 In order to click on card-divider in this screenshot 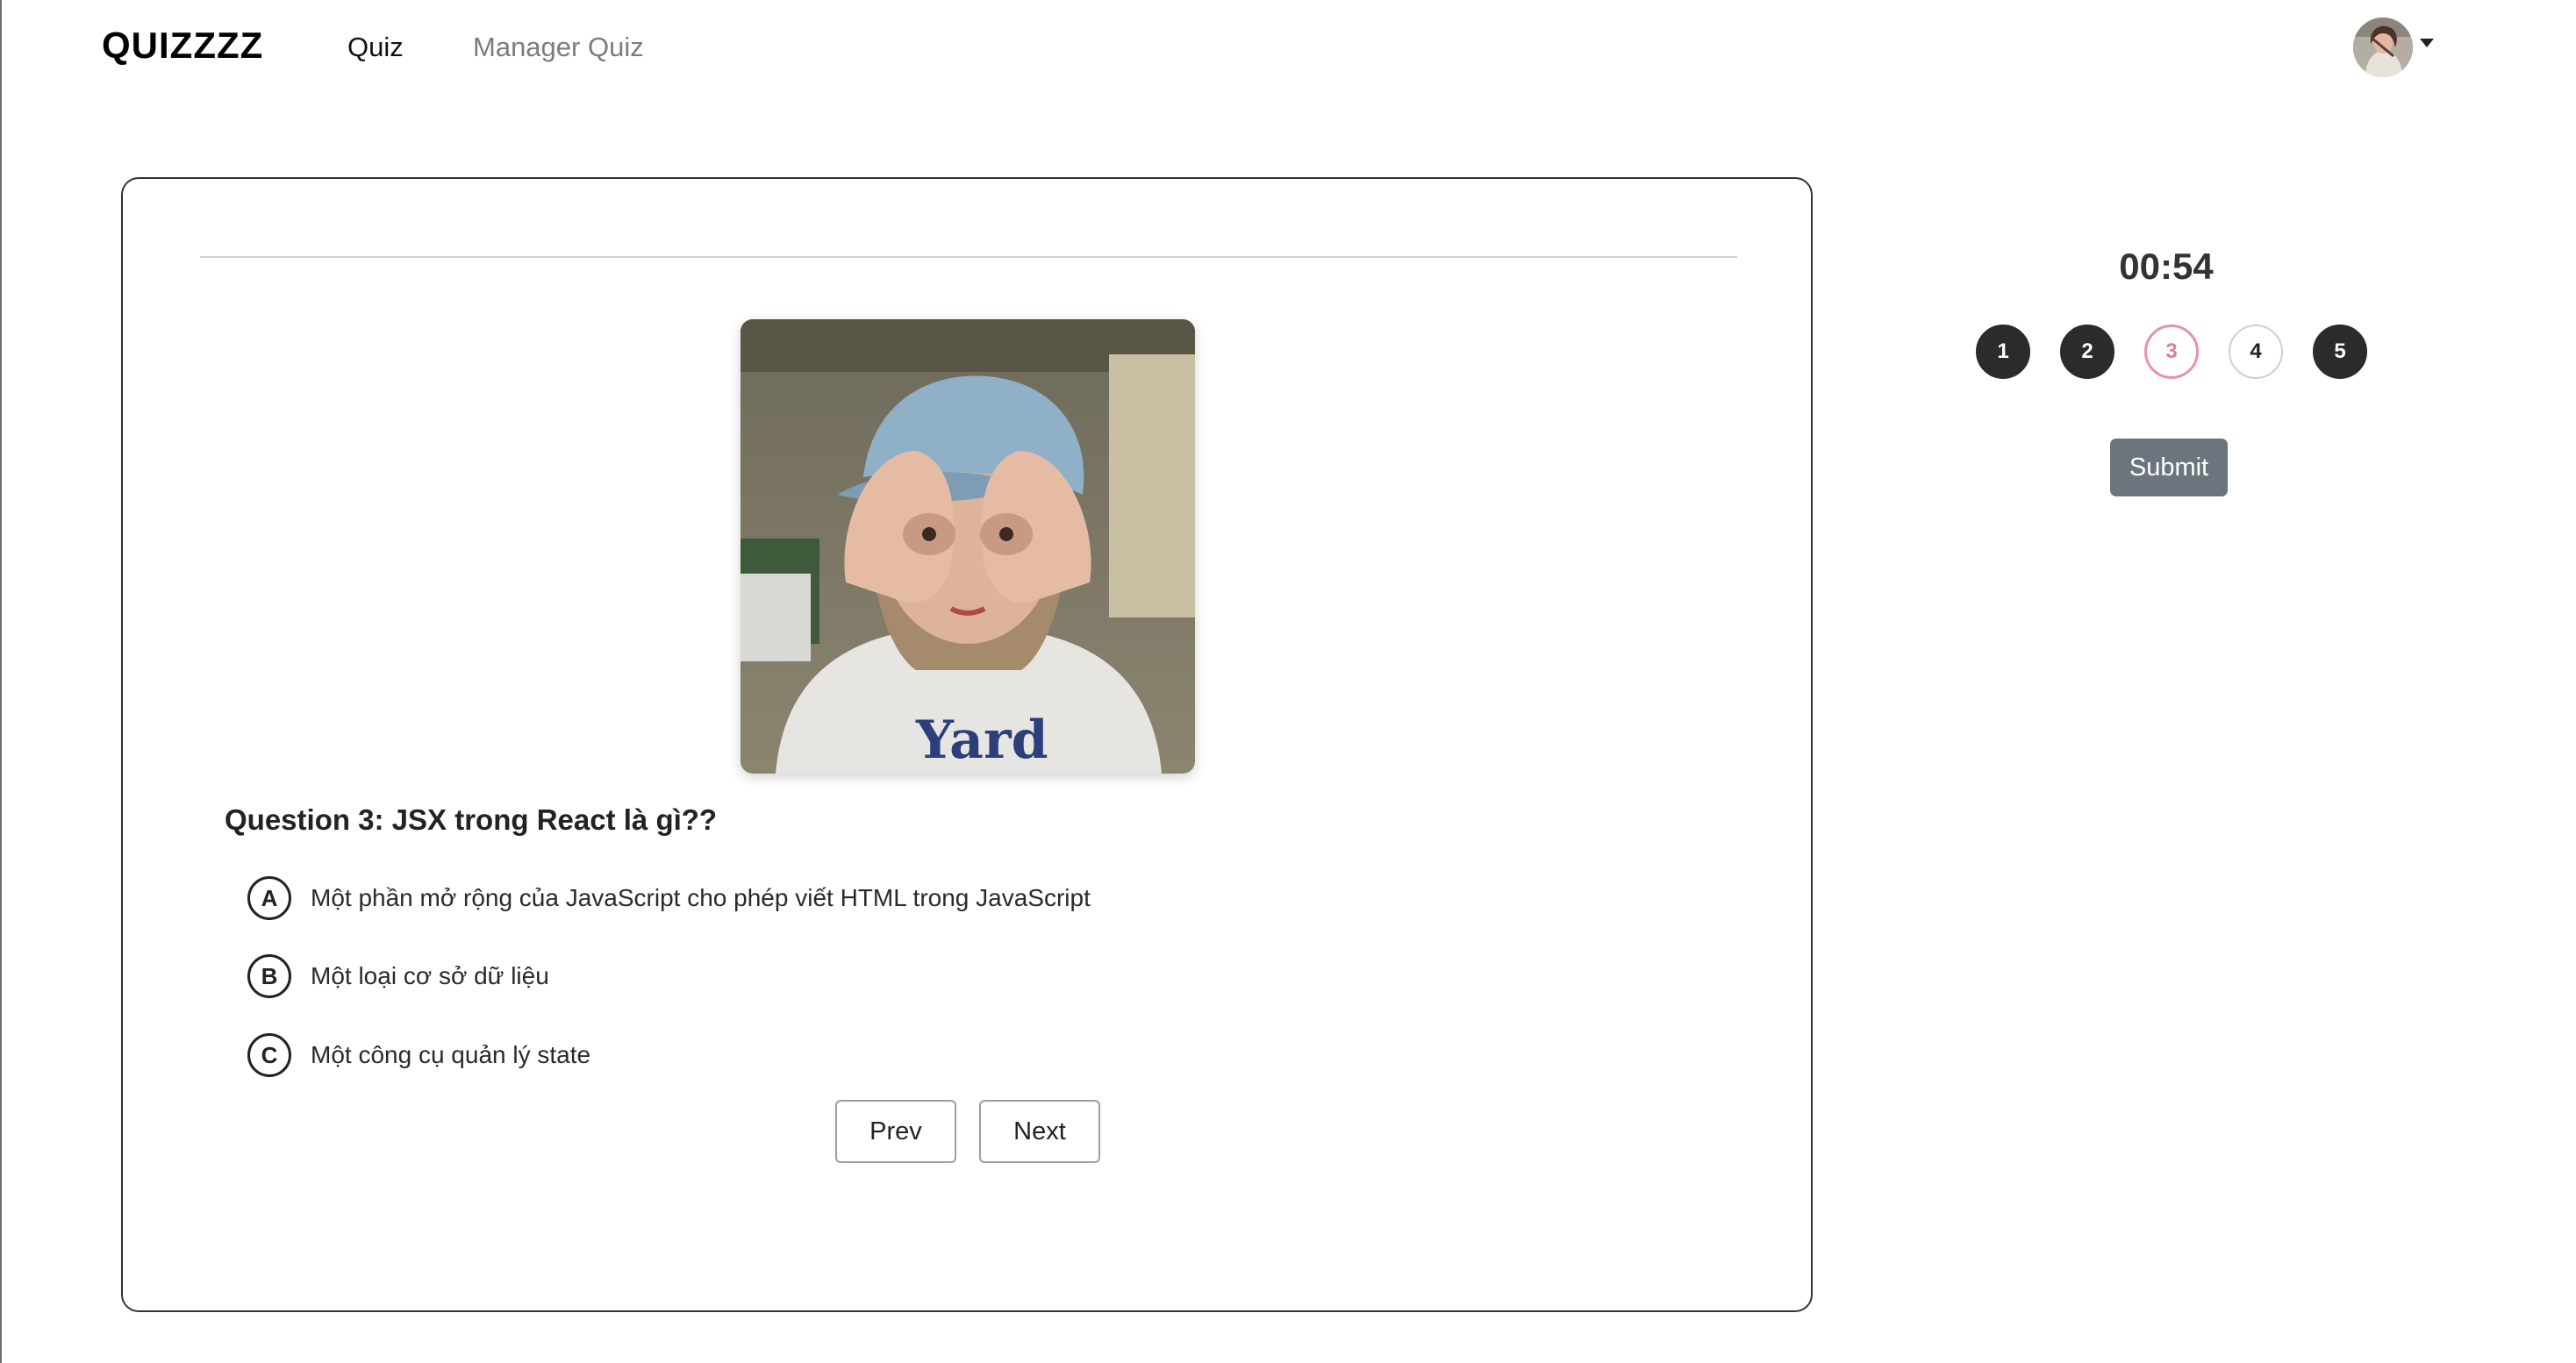, I will do `click(968, 257)`.